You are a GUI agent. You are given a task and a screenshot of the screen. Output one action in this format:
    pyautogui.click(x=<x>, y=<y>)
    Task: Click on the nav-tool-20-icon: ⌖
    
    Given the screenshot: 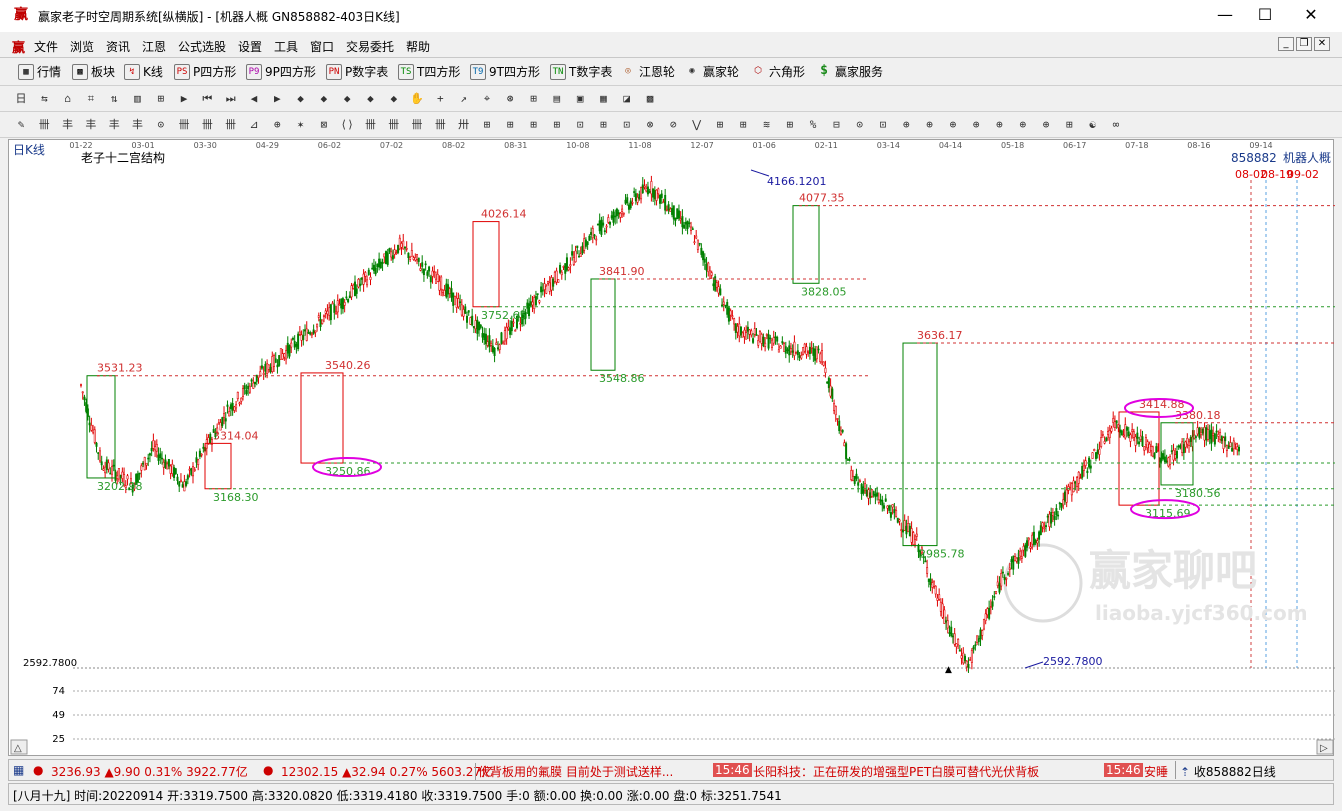 What is the action you would take?
    pyautogui.click(x=487, y=99)
    